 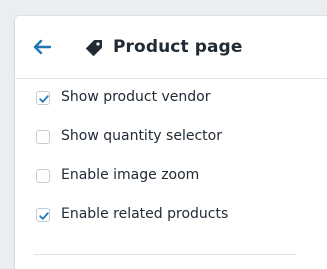 I want to click on option-show-quantity-selector: Show quantity selector, so click(x=171, y=137).